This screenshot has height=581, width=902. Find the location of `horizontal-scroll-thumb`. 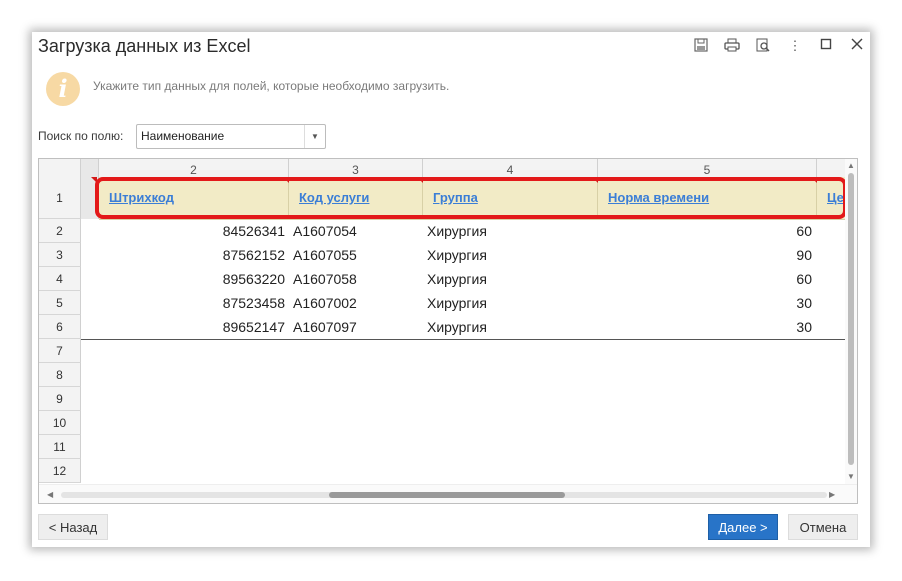

horizontal-scroll-thumb is located at coordinates (447, 495).